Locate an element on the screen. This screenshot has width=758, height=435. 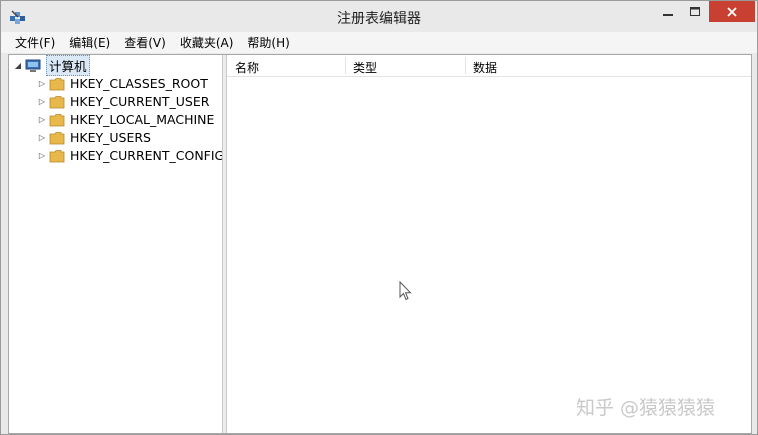
window-title: 注册表编辑器 is located at coordinates (379, 19).